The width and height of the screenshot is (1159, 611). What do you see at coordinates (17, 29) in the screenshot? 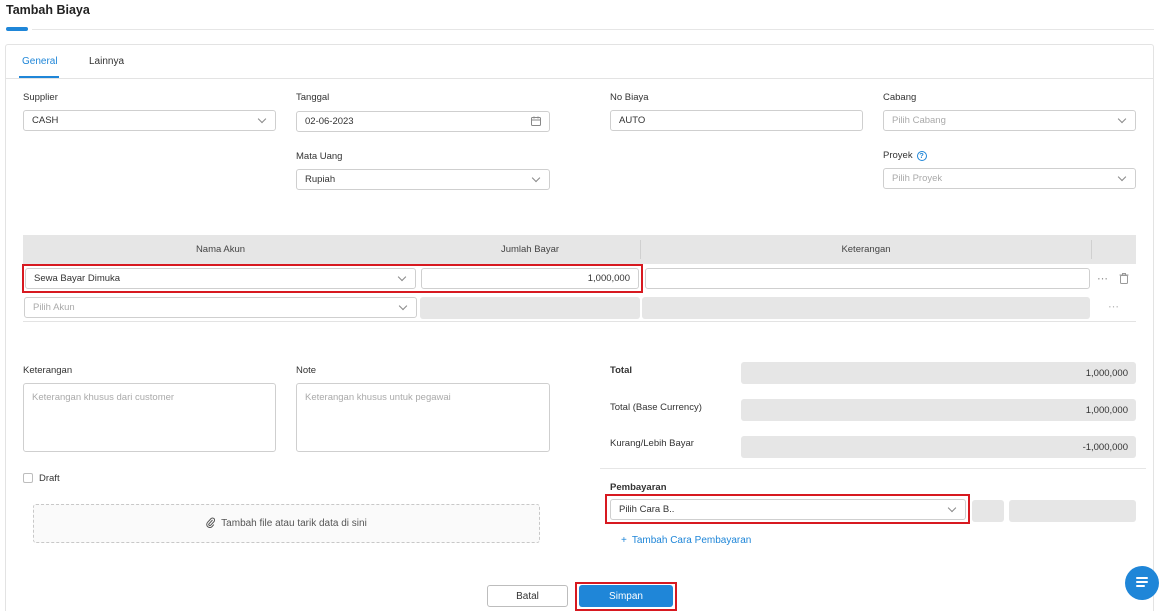
I see `title-underline` at bounding box center [17, 29].